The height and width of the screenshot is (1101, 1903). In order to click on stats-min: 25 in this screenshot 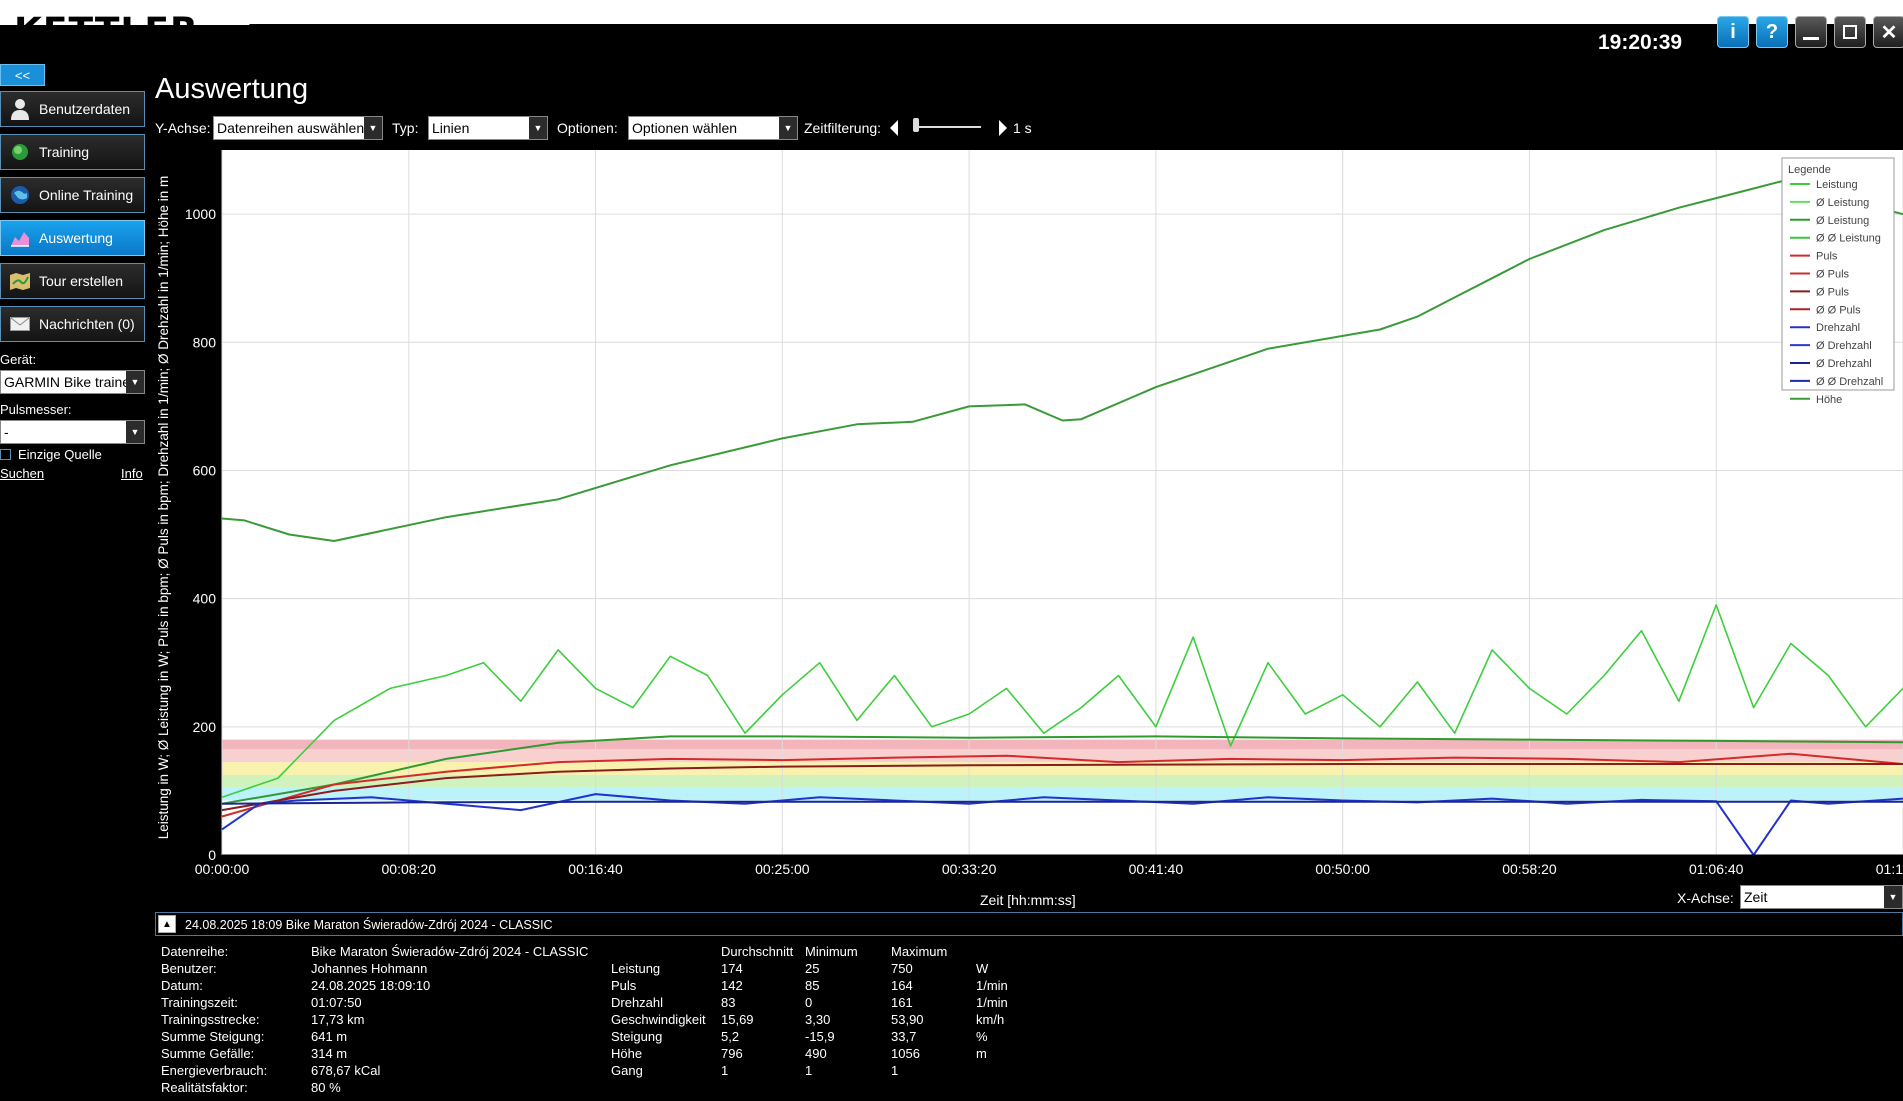, I will do `click(812, 968)`.